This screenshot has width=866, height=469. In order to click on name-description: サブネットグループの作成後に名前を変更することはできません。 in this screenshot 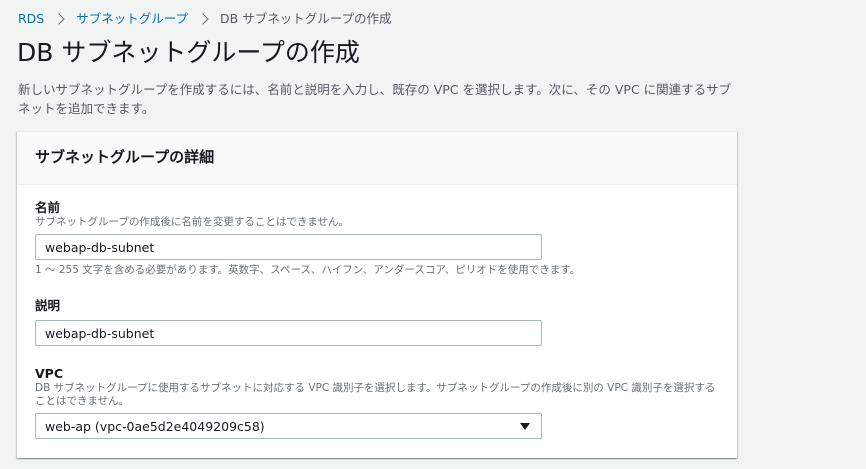, I will do `click(192, 222)`.